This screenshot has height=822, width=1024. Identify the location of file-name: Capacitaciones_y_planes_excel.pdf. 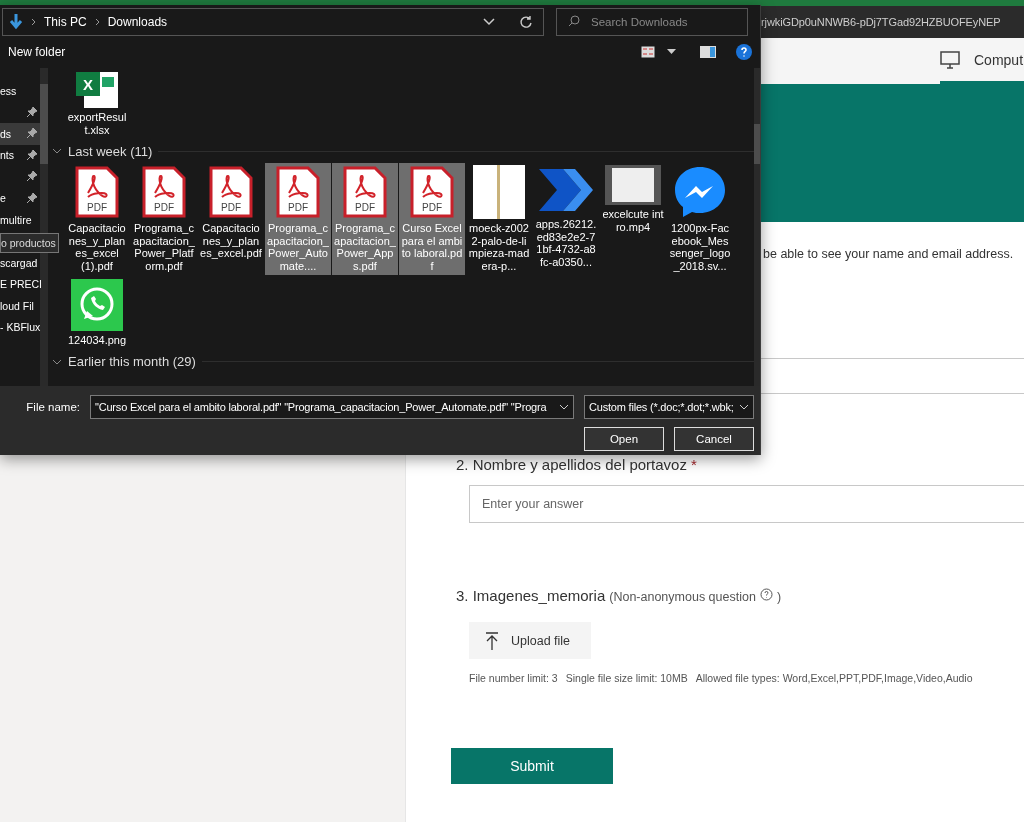
(231, 241).